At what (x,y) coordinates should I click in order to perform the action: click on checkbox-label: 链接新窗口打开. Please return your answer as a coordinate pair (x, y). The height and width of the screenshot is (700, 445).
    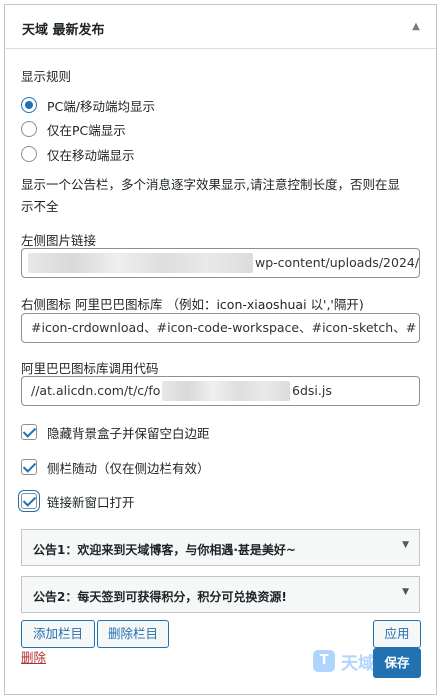
    Looking at the image, I should click on (91, 502).